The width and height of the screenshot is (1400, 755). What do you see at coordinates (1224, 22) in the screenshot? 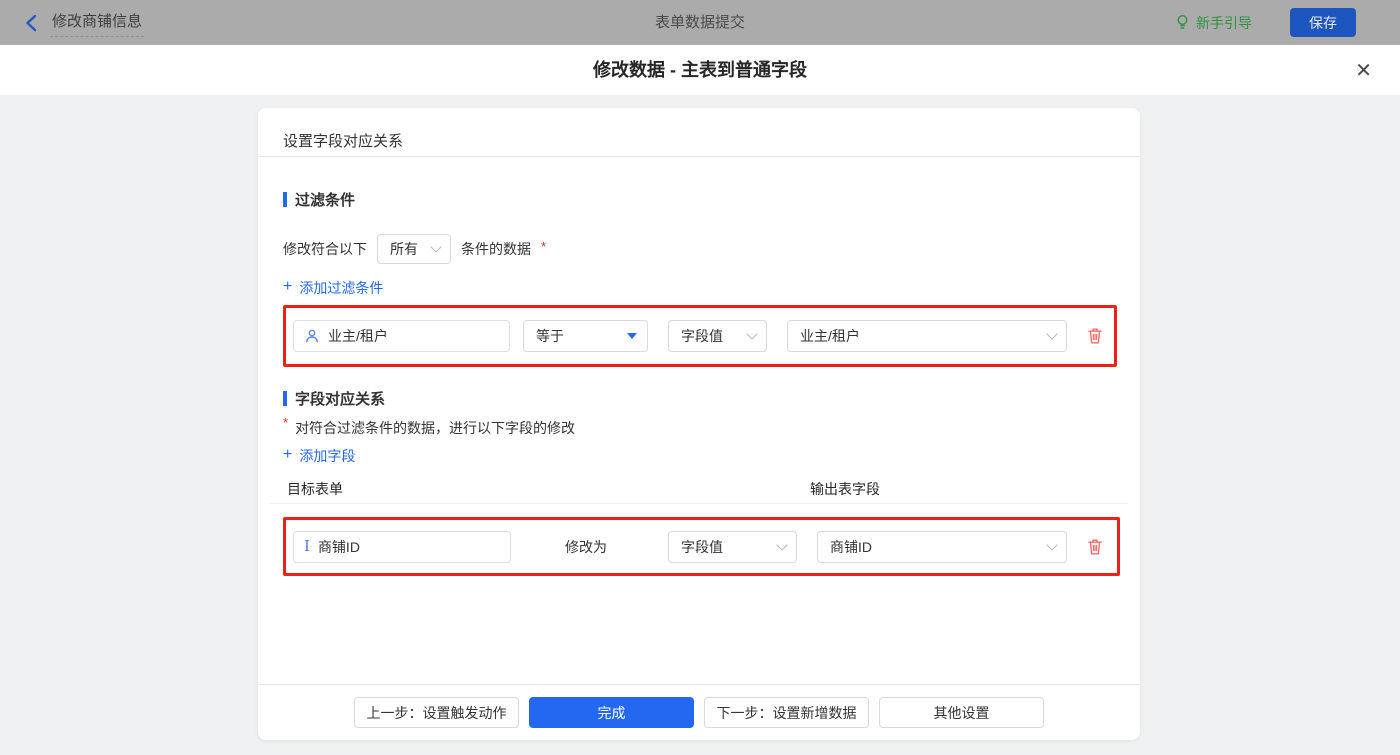
I see `guide-label: 新手引导` at bounding box center [1224, 22].